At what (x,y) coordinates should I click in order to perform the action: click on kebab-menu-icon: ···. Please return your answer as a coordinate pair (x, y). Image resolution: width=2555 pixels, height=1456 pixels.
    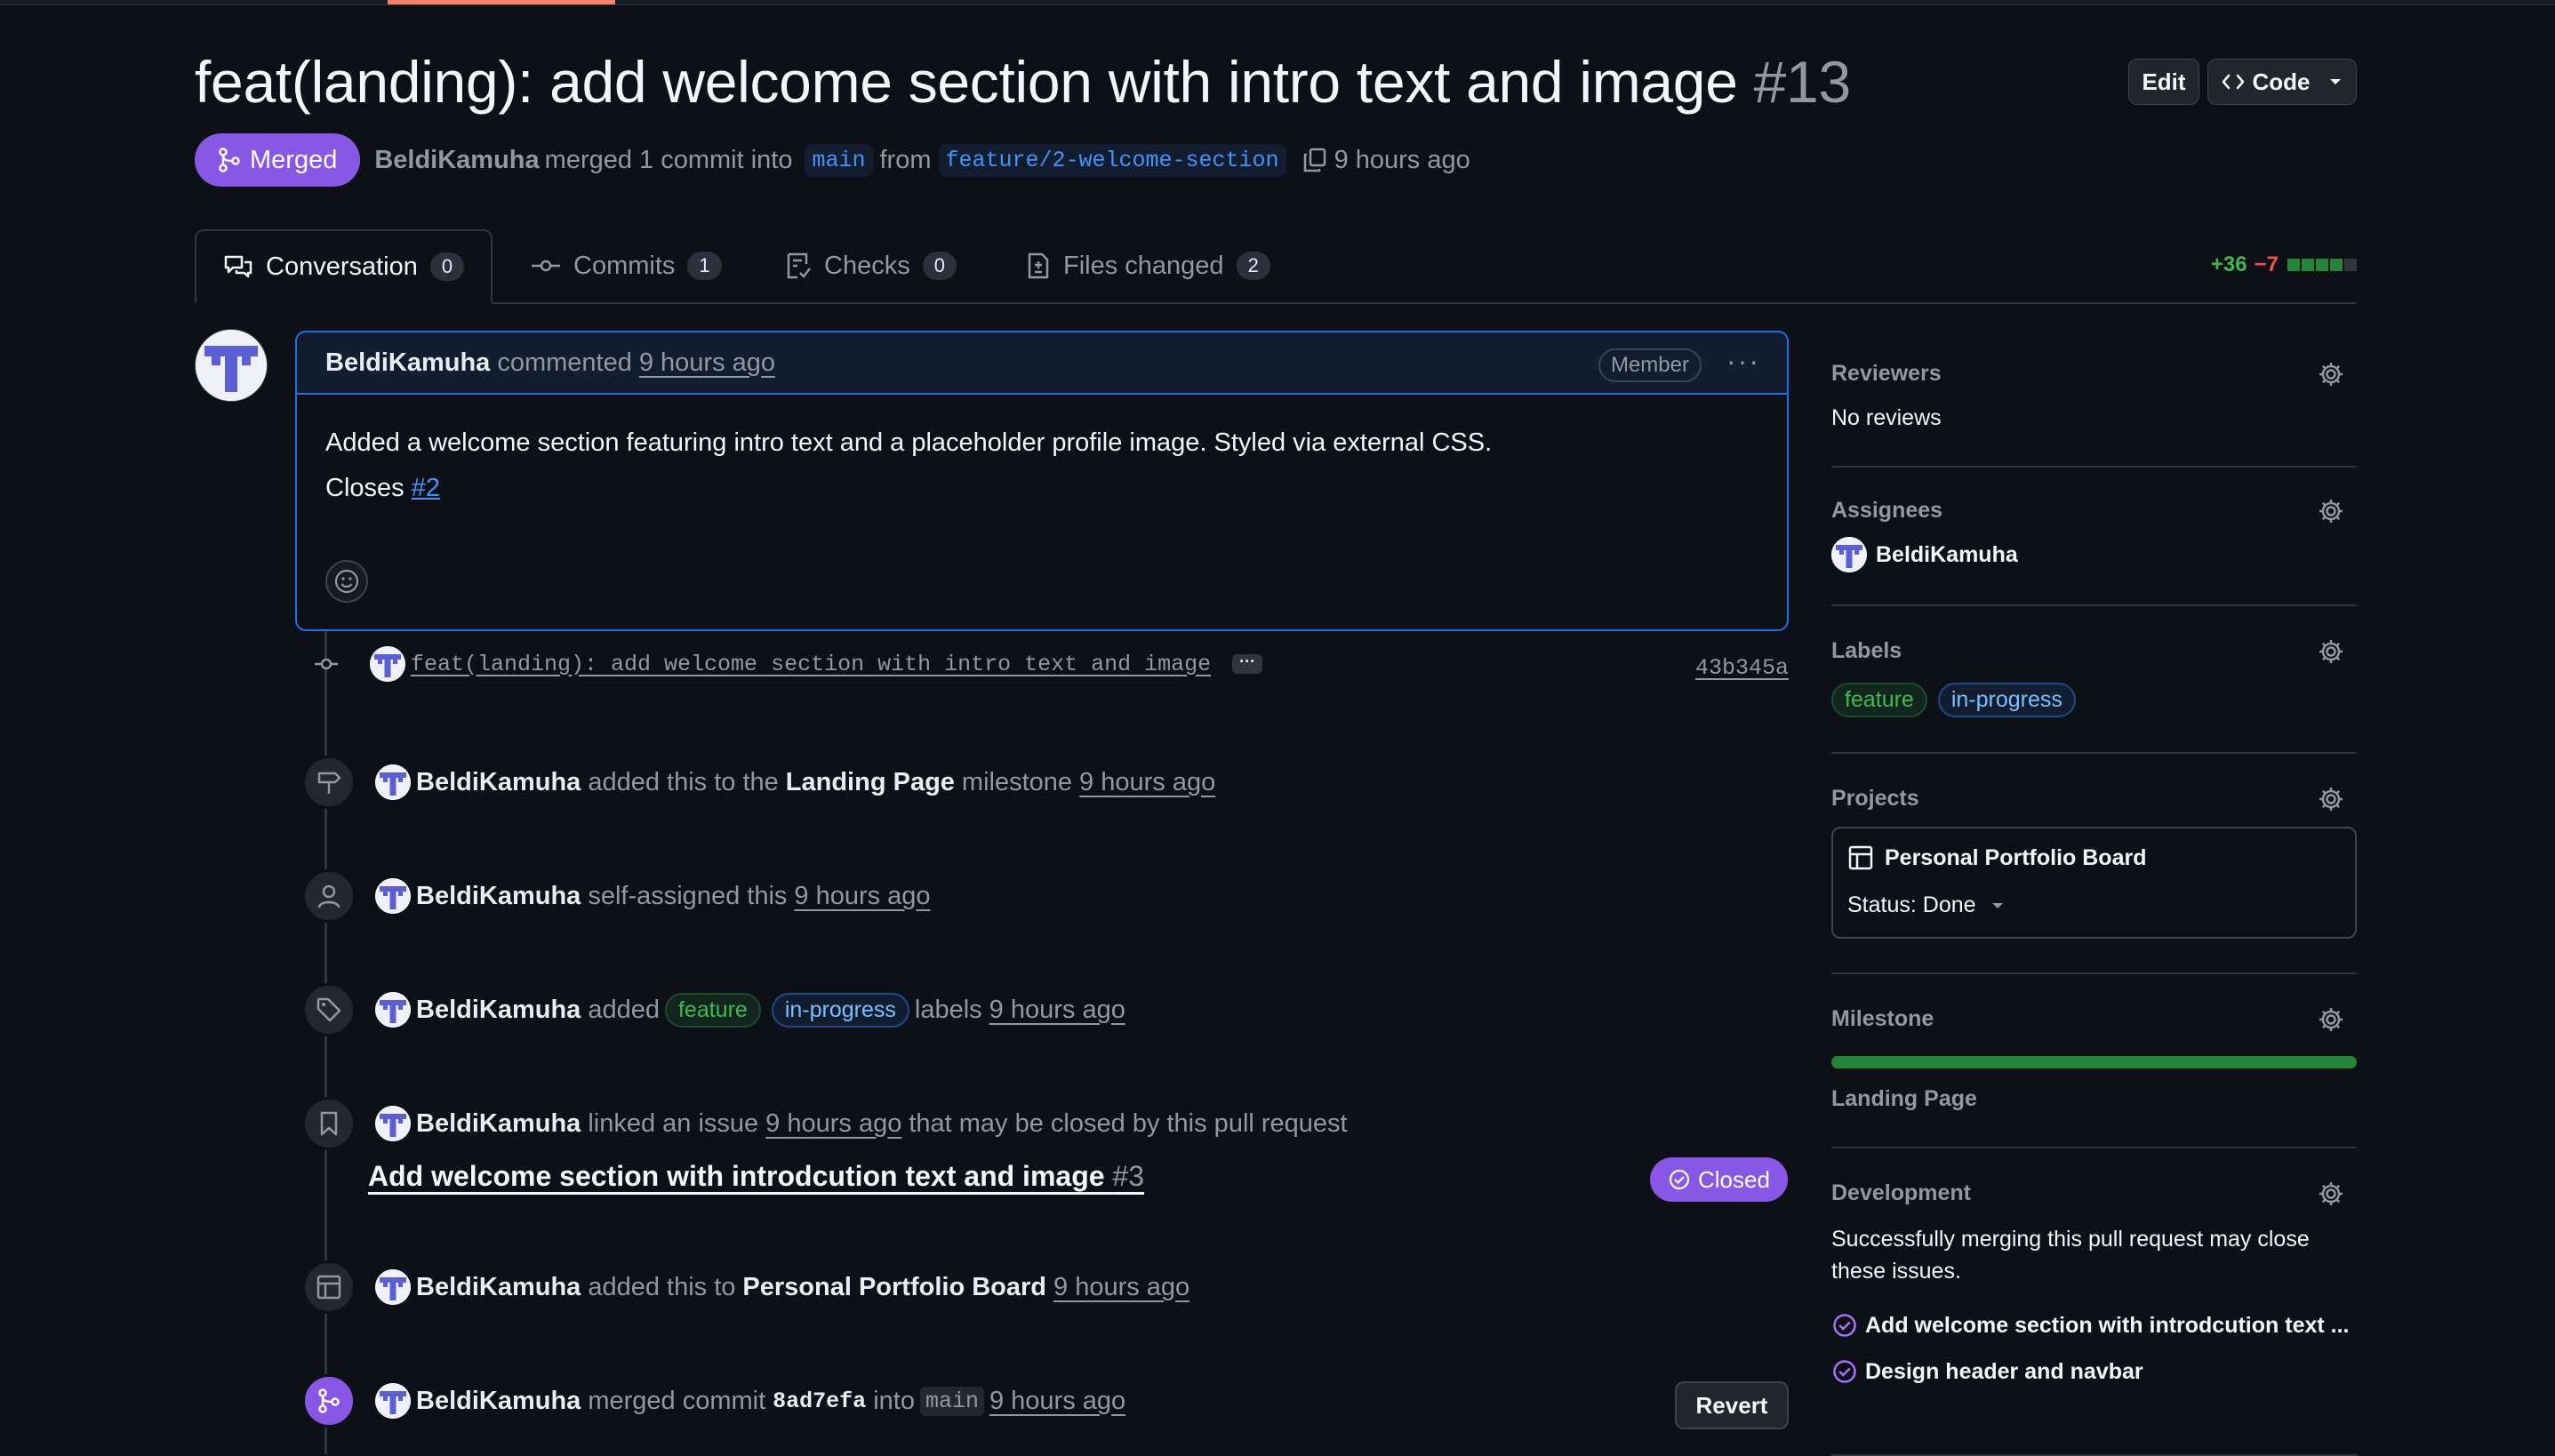
    Looking at the image, I should click on (1743, 361).